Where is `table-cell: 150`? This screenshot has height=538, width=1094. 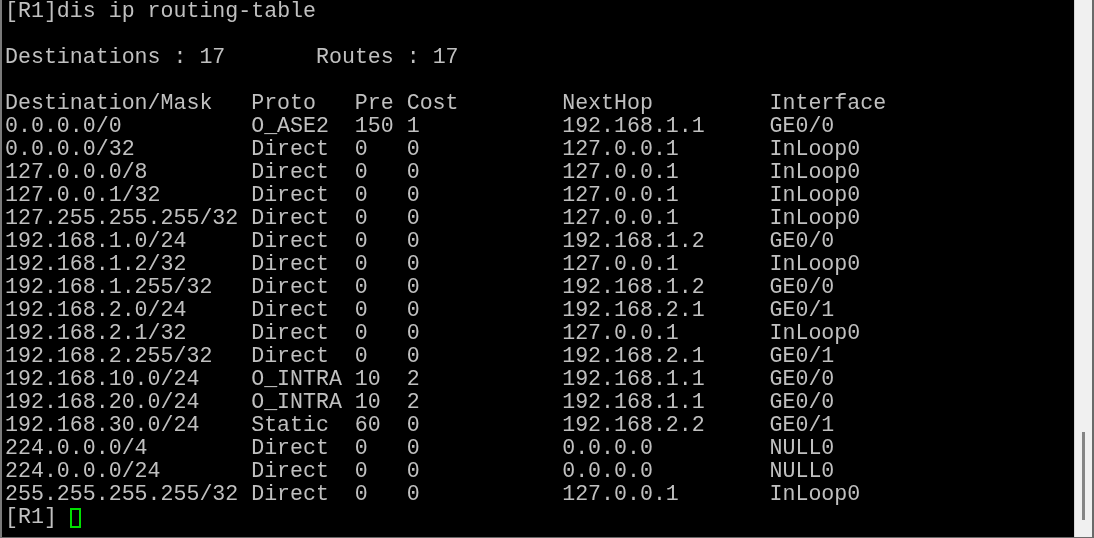
table-cell: 150 is located at coordinates (374, 126).